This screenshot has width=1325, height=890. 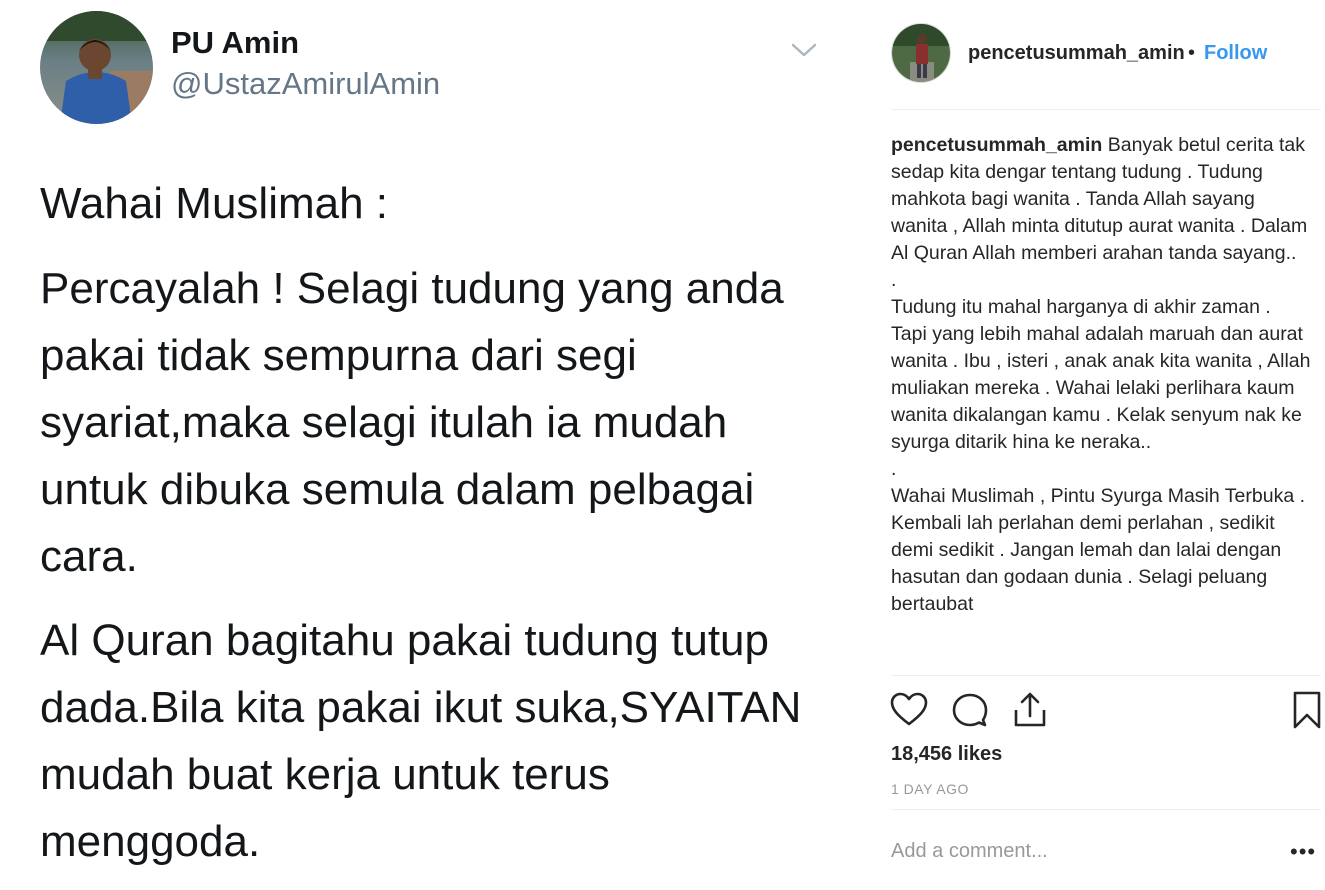 I want to click on caption-username: pencetusummah_amin, so click(x=996, y=145).